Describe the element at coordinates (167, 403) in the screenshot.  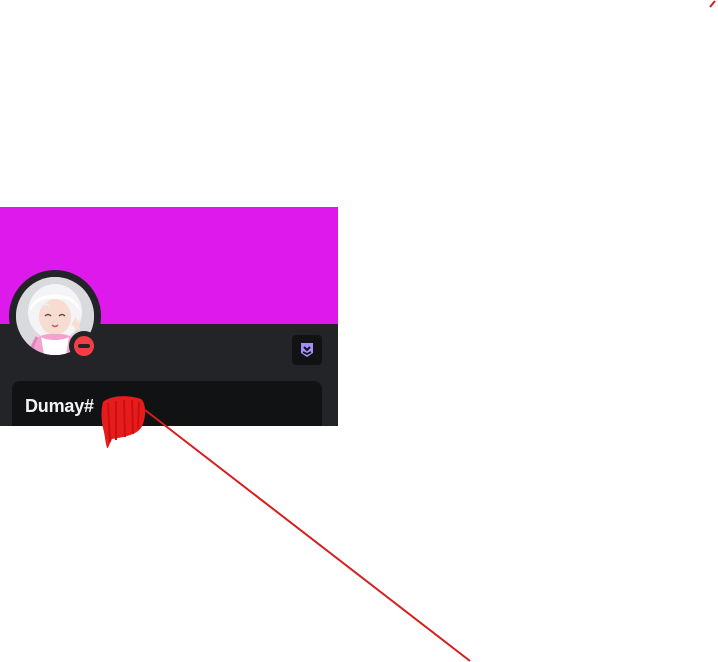
I see `profile-info-panel: Dumay #` at that location.